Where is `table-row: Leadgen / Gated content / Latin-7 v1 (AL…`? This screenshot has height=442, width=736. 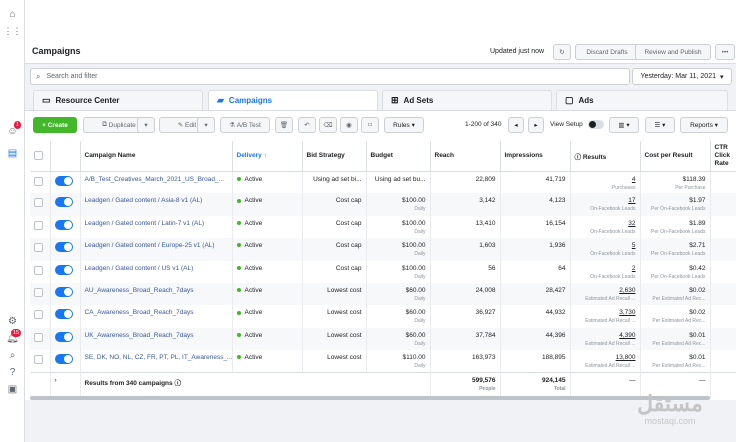 table-row: Leadgen / Gated content / Latin-7 v1 (AL… is located at coordinates (383, 227).